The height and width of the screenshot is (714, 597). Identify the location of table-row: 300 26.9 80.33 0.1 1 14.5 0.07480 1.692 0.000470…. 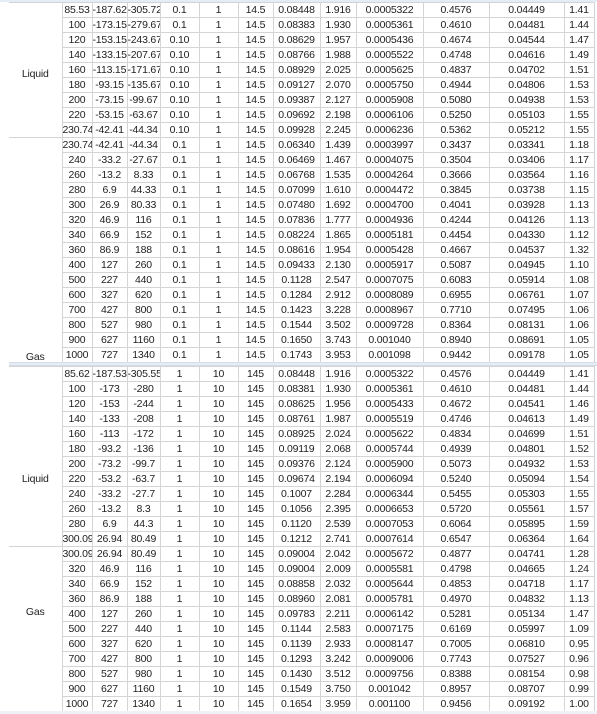
(302, 205).